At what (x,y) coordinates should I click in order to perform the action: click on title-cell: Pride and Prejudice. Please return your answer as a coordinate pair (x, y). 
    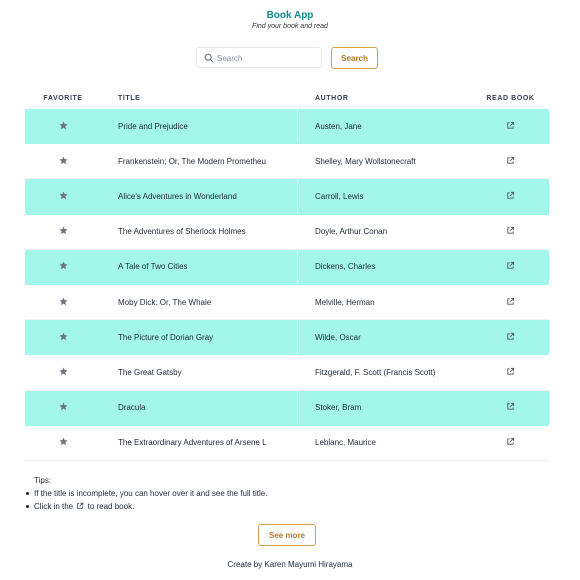
    Looking at the image, I should click on (199, 126).